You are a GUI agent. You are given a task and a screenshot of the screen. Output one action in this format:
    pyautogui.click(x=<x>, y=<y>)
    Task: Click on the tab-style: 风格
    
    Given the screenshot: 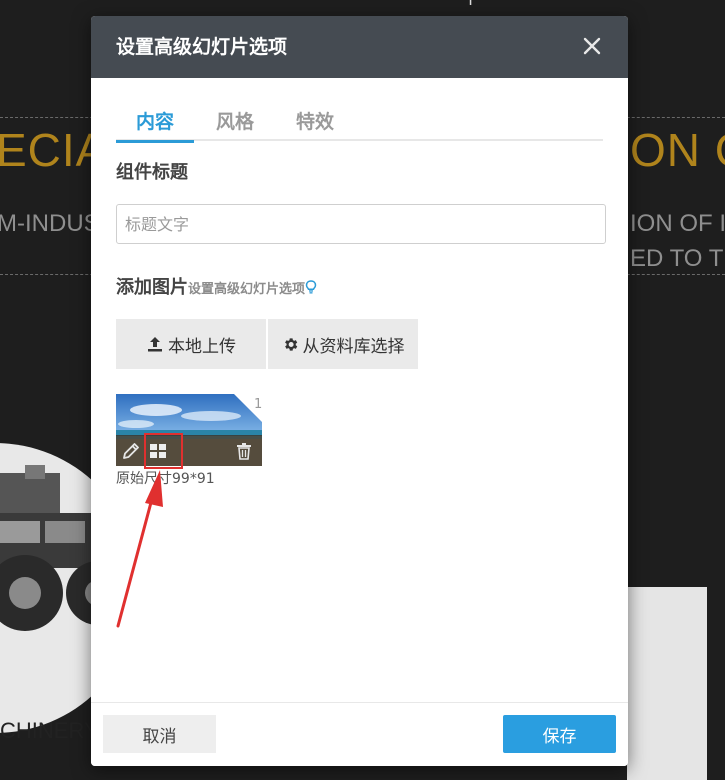 What is the action you would take?
    pyautogui.click(x=235, y=123)
    